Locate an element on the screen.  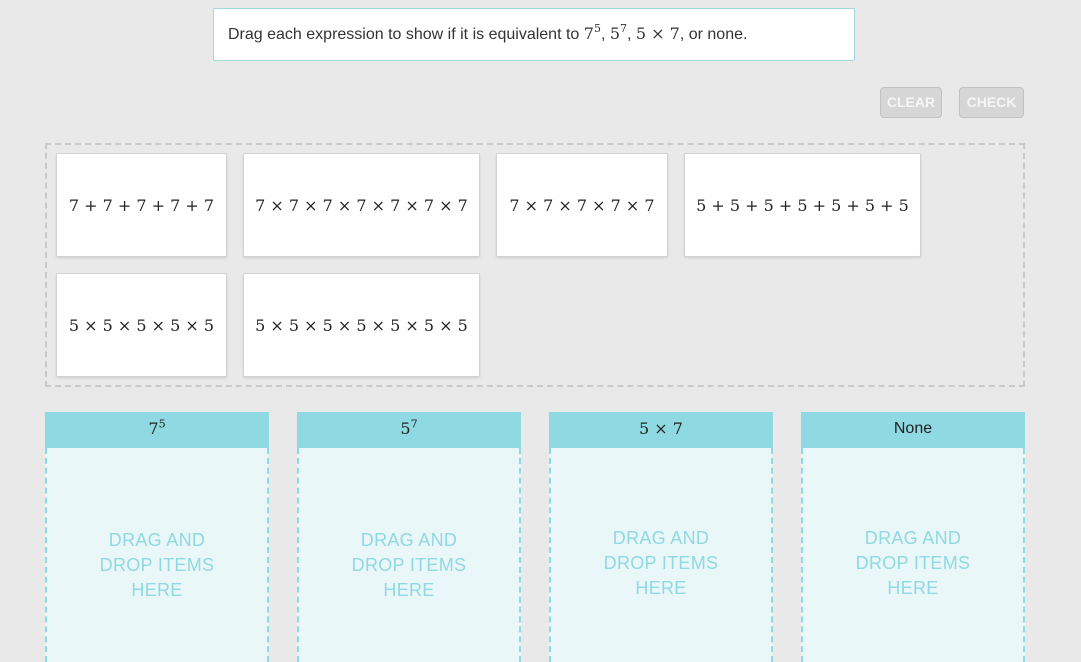
zone-header: None is located at coordinates (913, 430).